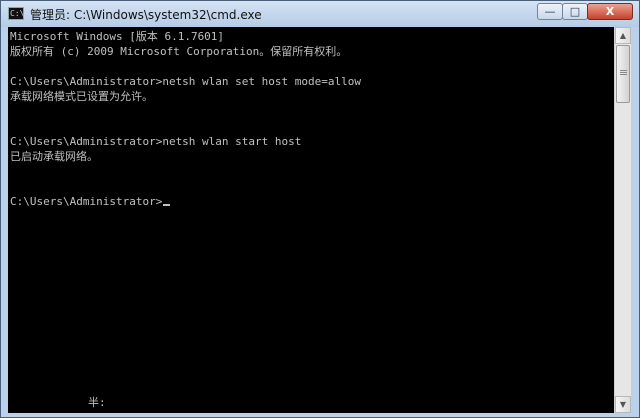 Image resolution: width=640 pixels, height=418 pixels. What do you see at coordinates (610, 11) in the screenshot?
I see `close-button: X` at bounding box center [610, 11].